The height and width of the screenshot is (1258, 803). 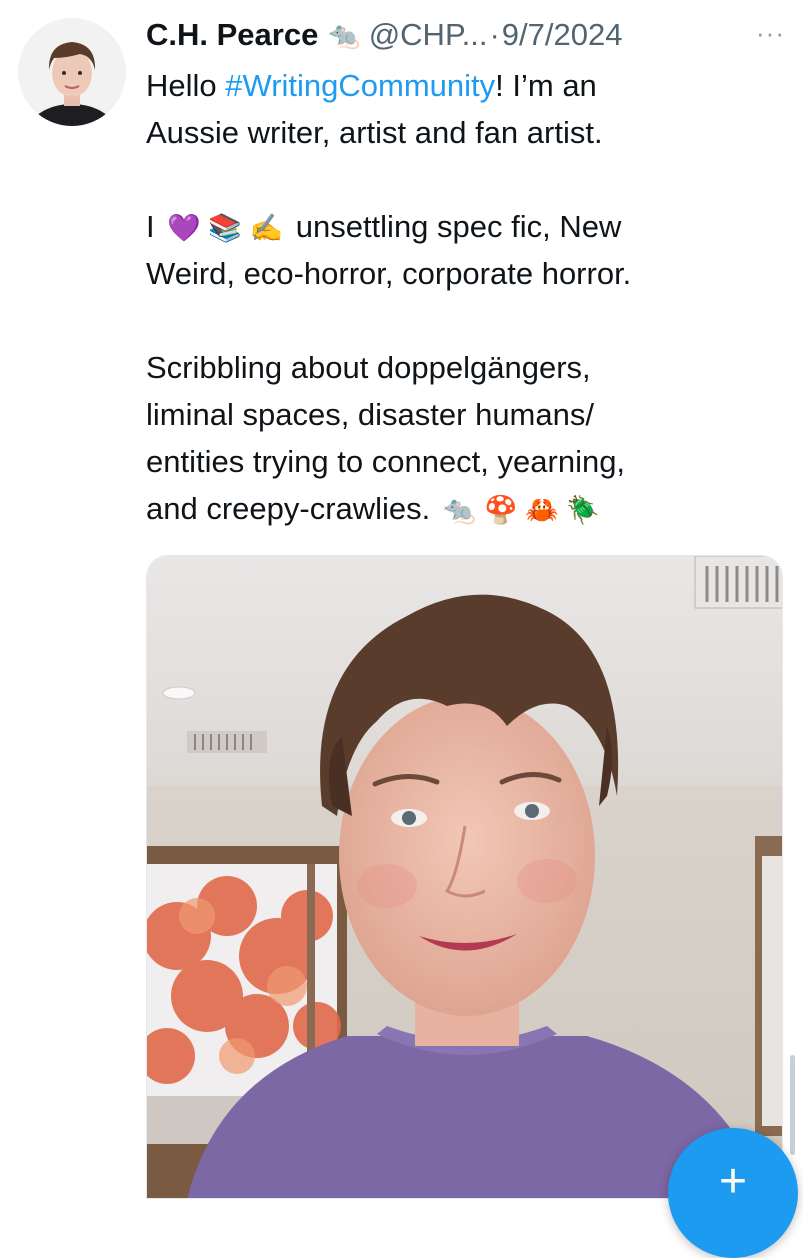 I want to click on text-fragment: ! I’m an, so click(x=546, y=85).